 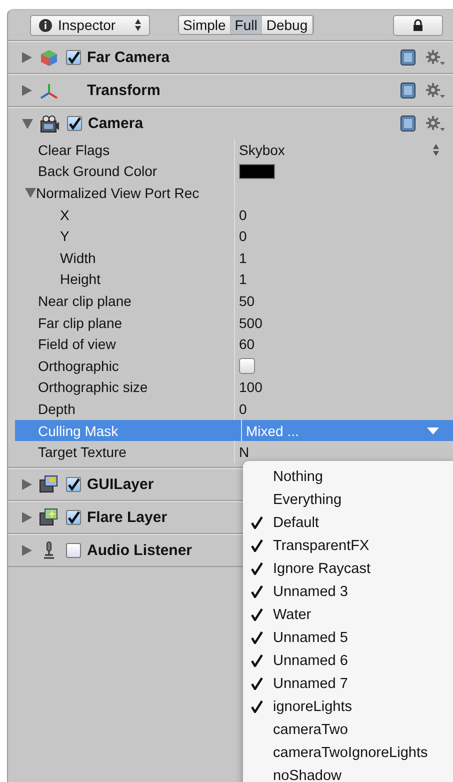 I want to click on microphone-icon, so click(x=49, y=550).